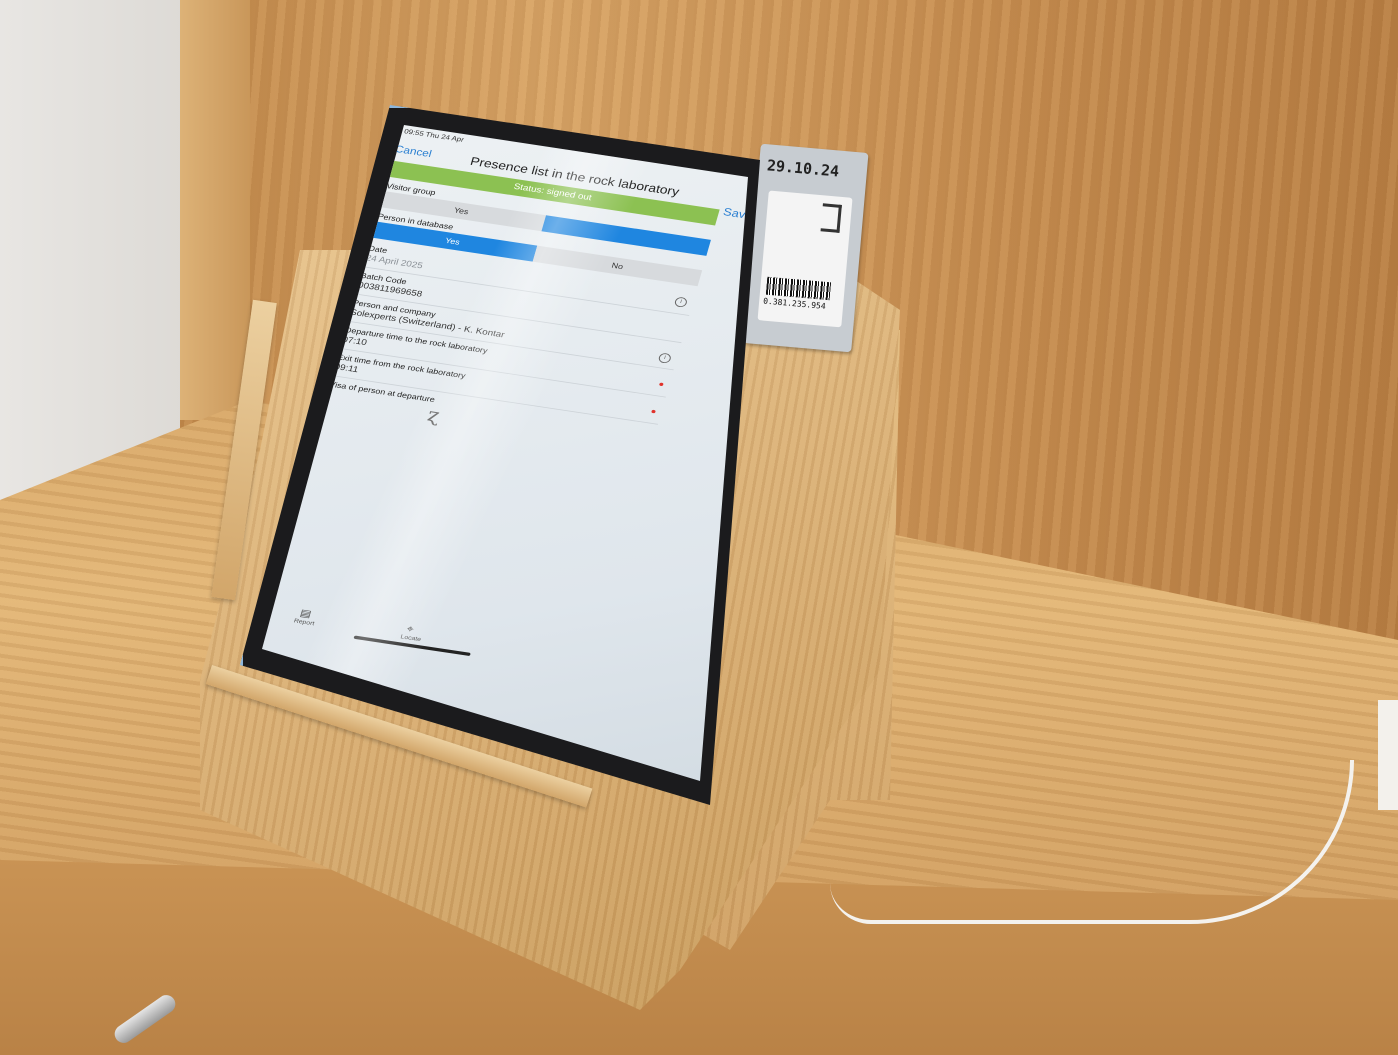  Describe the element at coordinates (306, 613) in the screenshot. I see `list-icon: ▤` at that location.